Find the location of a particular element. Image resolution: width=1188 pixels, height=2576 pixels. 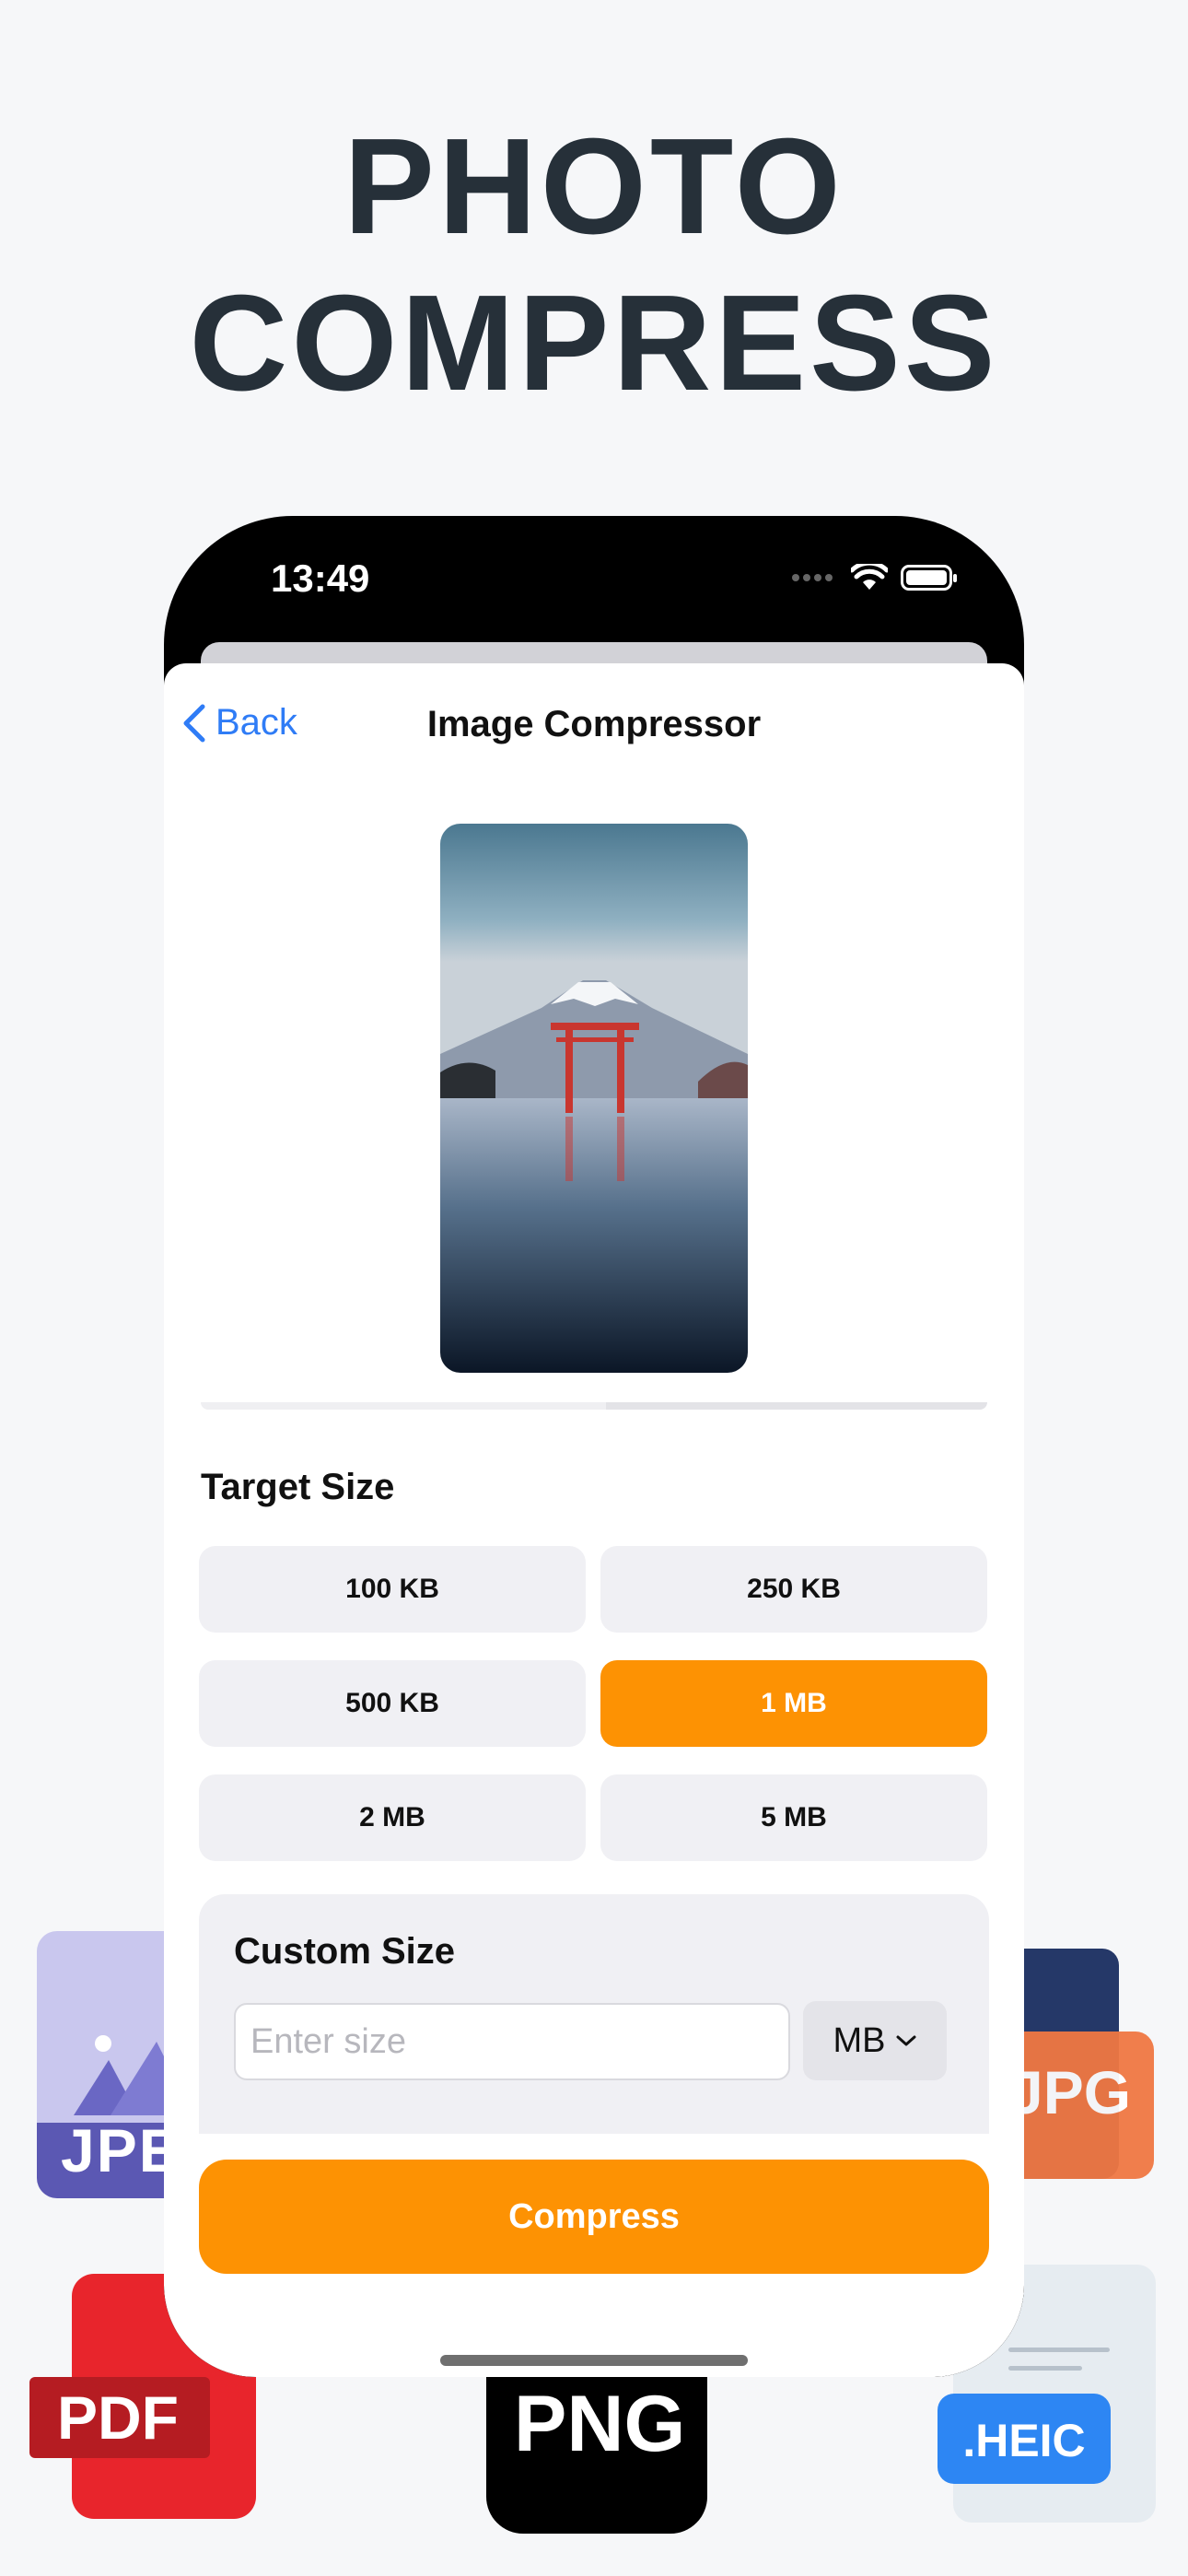

compress-button: Compress is located at coordinates (594, 2217).